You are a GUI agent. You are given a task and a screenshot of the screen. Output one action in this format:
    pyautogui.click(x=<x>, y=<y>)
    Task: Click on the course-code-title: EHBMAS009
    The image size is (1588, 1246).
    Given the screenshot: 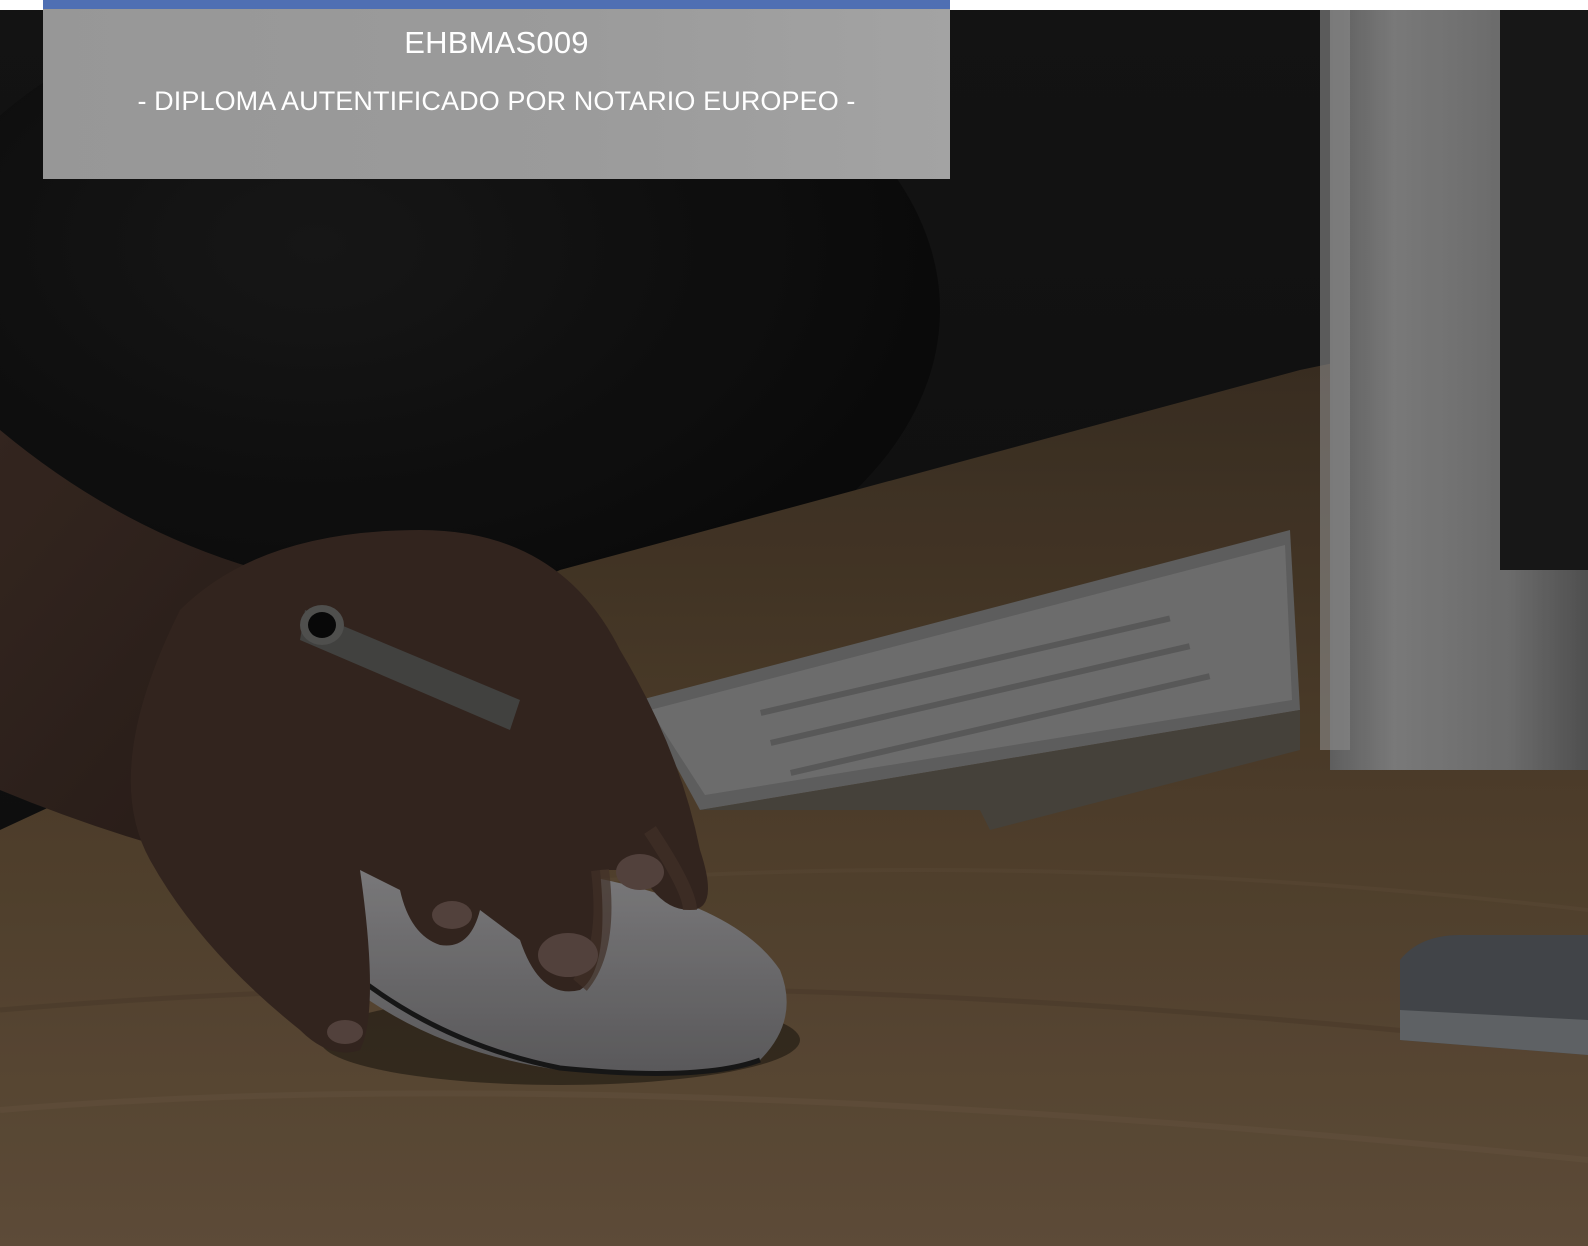 What is the action you would take?
    pyautogui.click(x=496, y=42)
    